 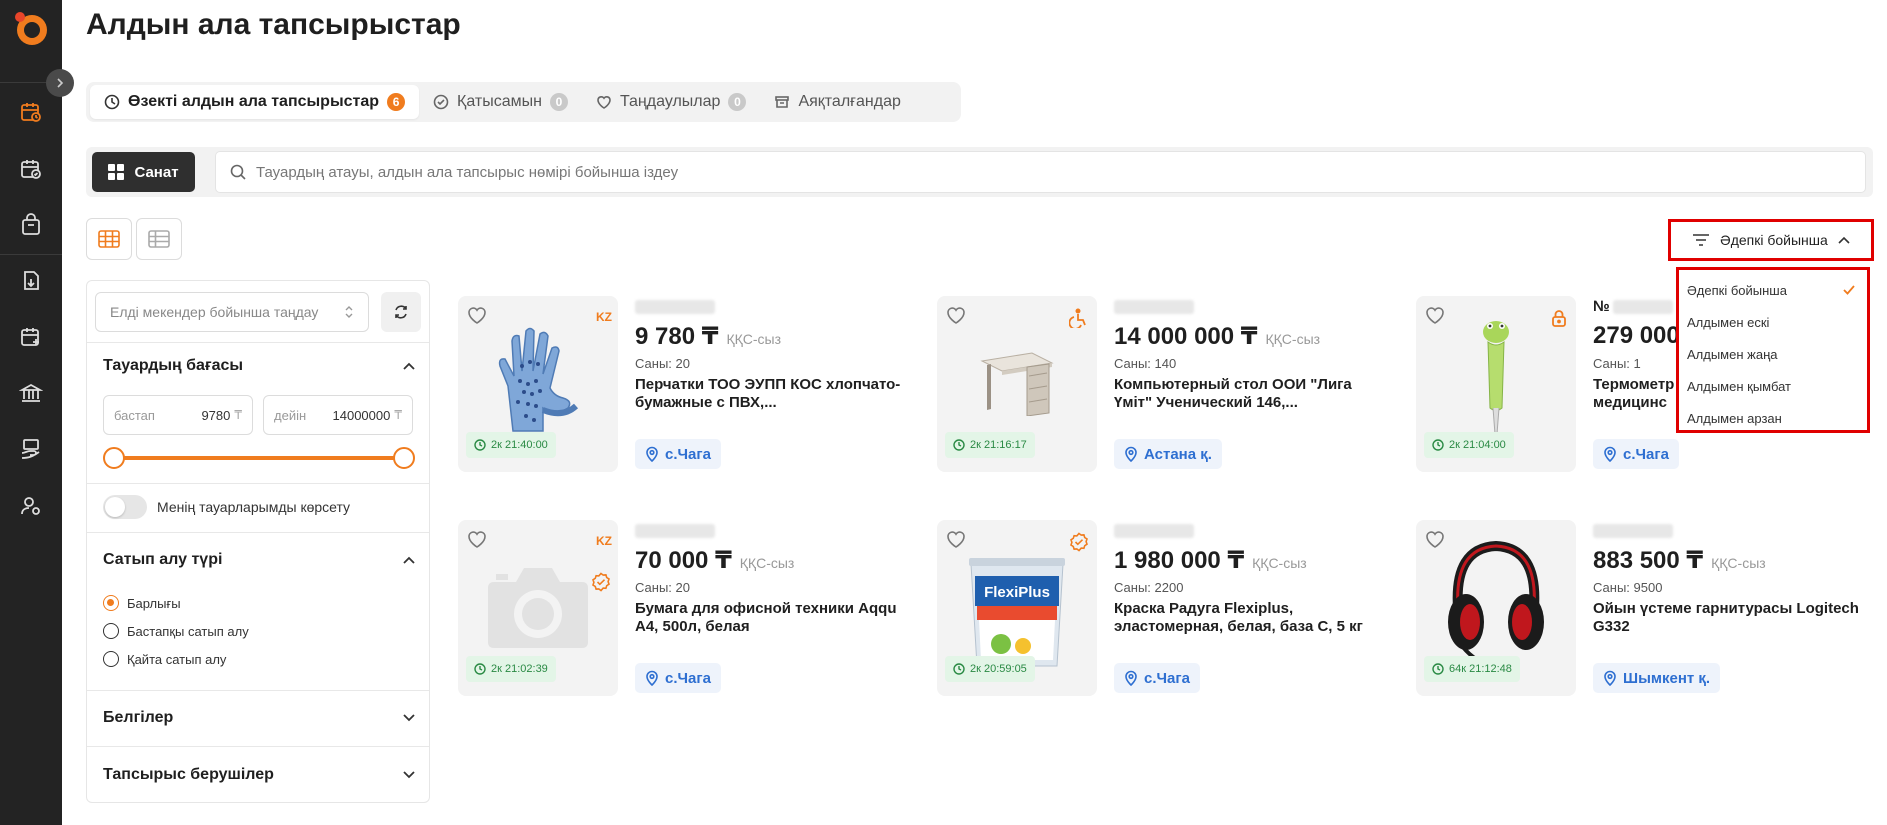 What do you see at coordinates (259, 366) in the screenshot?
I see `price-section-header: Тауардың бағасы` at bounding box center [259, 366].